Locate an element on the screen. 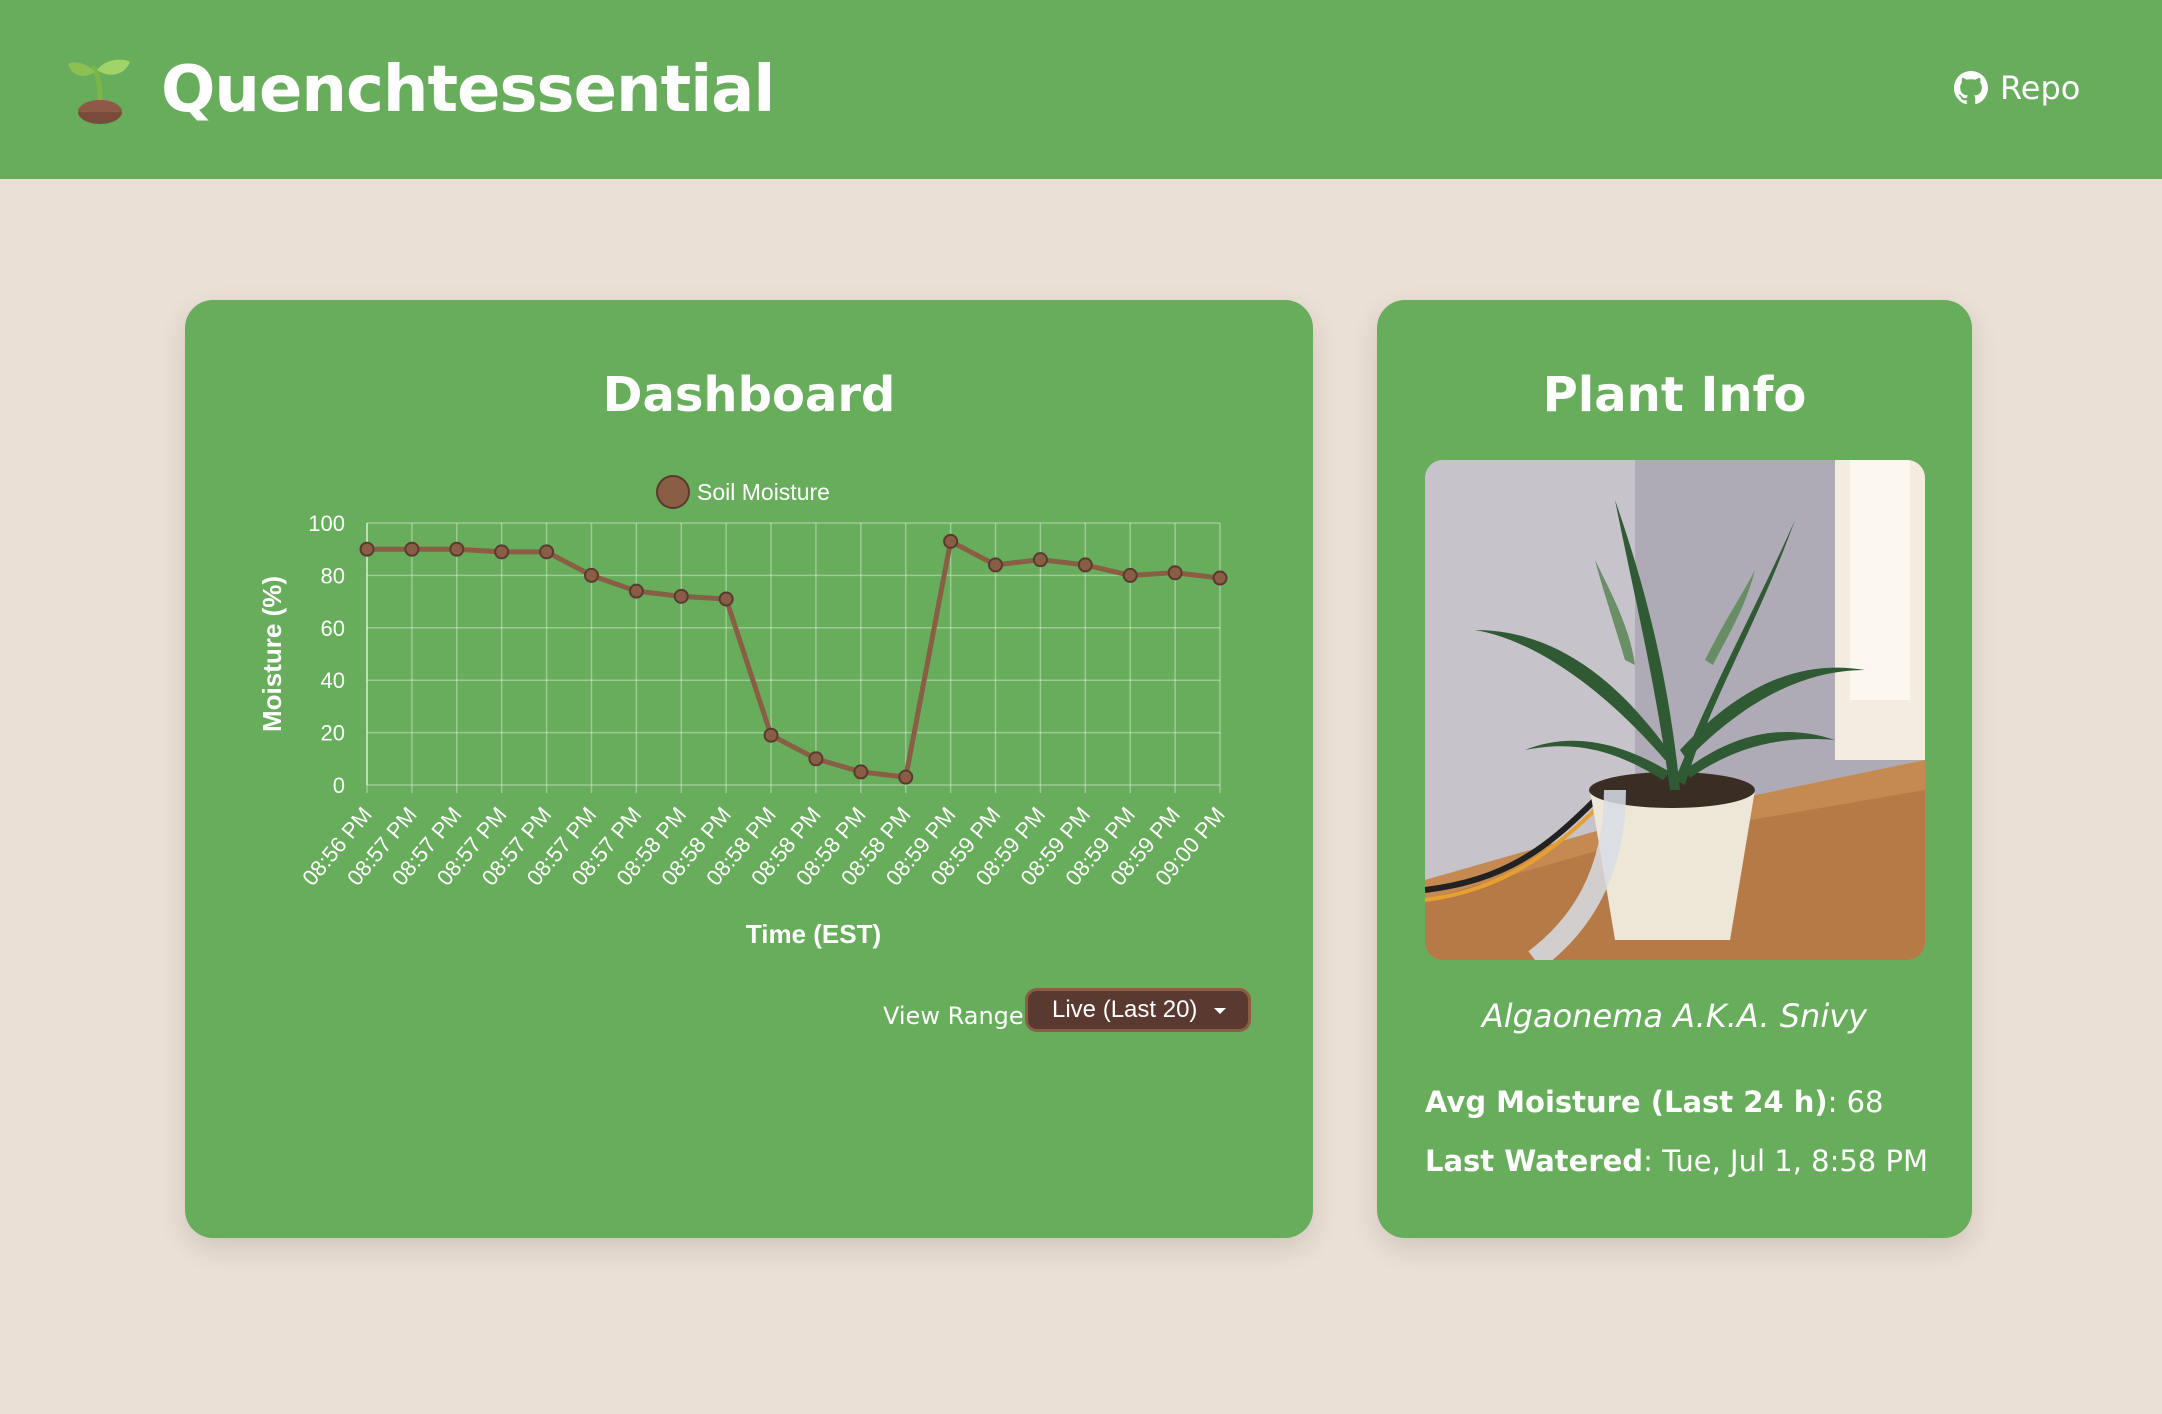 This screenshot has height=1414, width=2162. last-watered-line: Last Watered: Tue, Jul 1, 8:58 PM is located at coordinates (1676, 1161).